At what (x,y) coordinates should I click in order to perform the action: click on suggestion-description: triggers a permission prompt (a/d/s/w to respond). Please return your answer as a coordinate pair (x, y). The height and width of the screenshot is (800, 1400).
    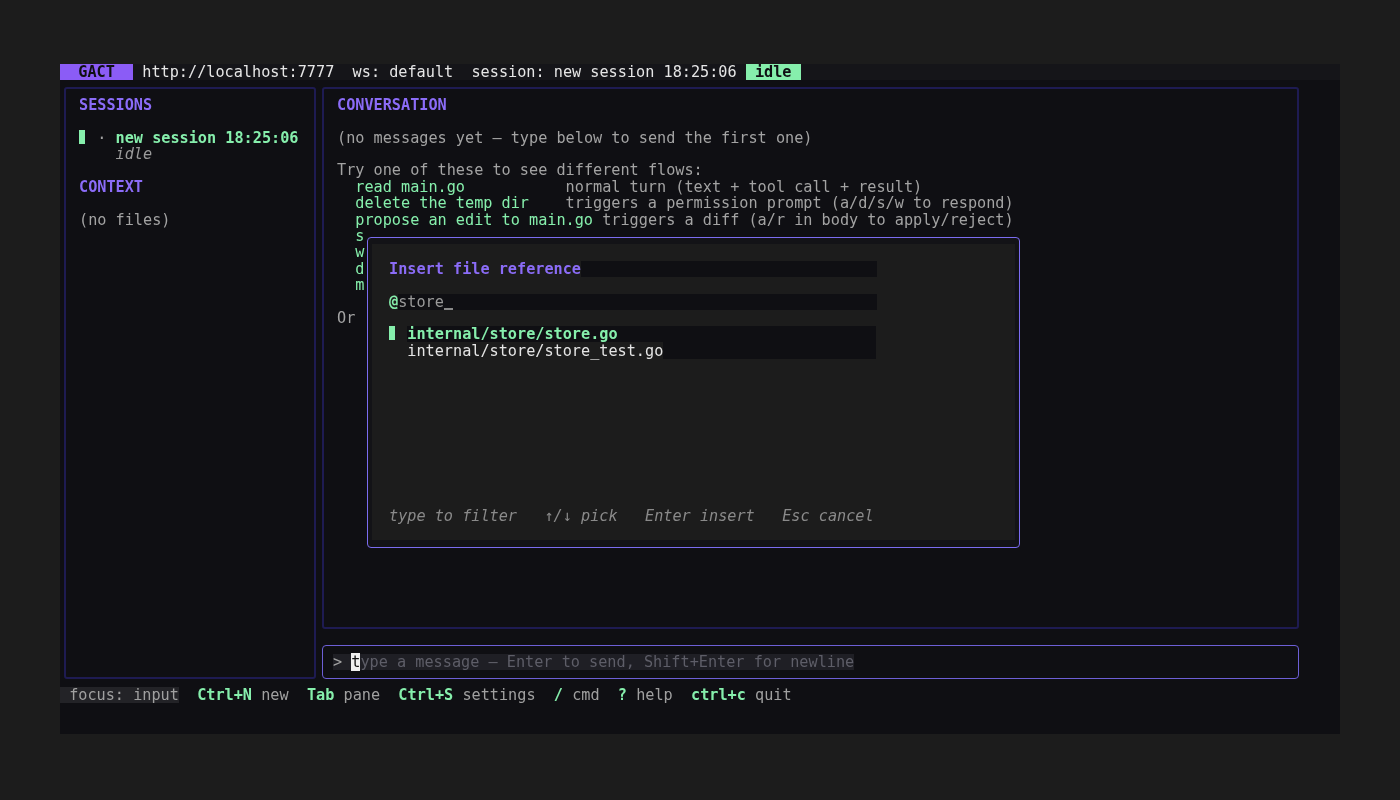
    Looking at the image, I should click on (789, 203).